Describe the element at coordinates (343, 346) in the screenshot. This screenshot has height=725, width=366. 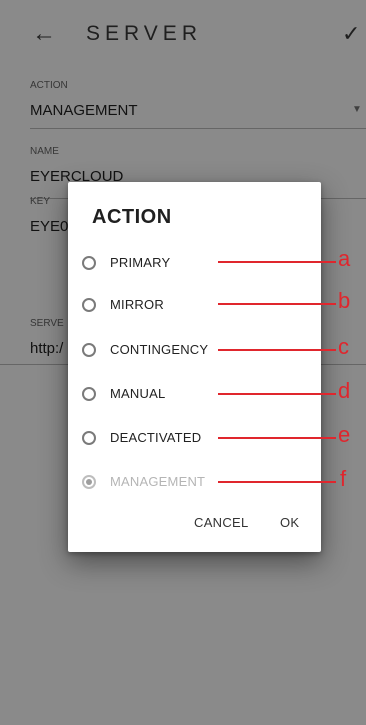
I see `annotation-letter-c: c` at that location.